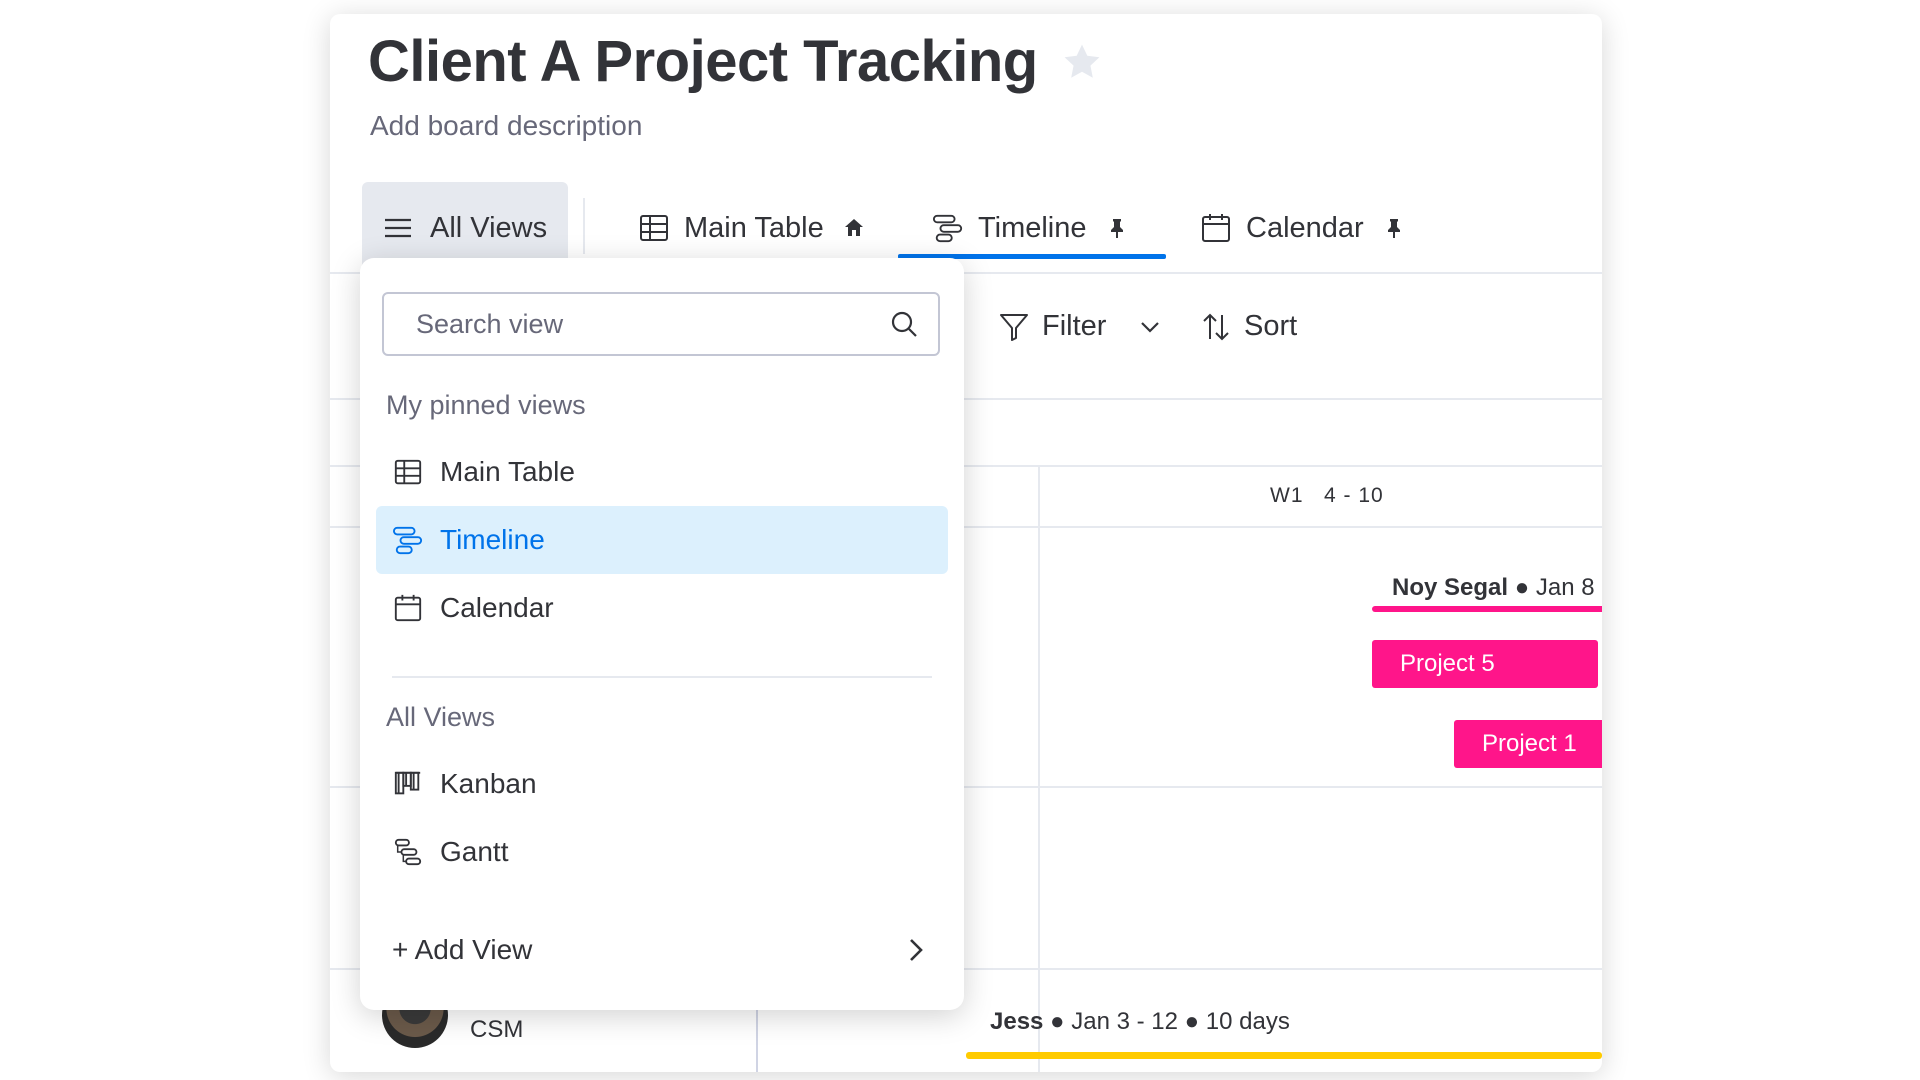 The image size is (1920, 1080). I want to click on menu-item-gantt: Gantt, so click(662, 852).